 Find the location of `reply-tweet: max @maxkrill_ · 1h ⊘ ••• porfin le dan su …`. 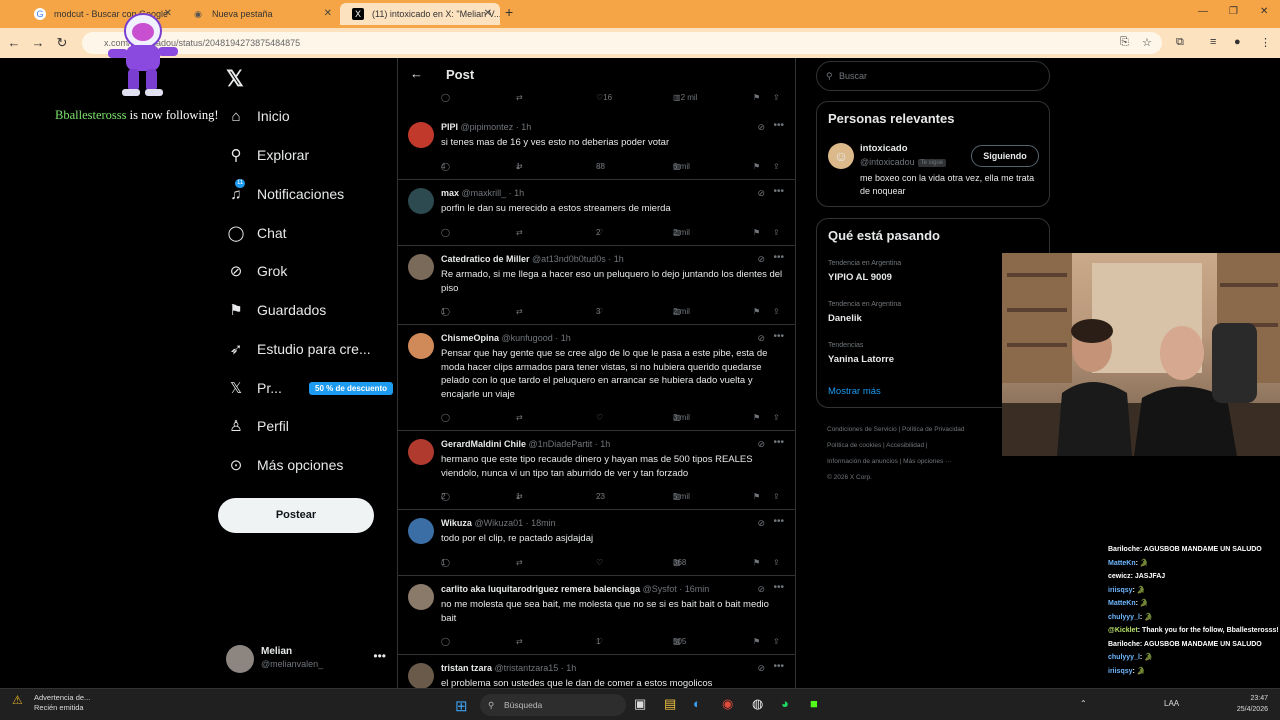

reply-tweet: max @maxkrill_ · 1h ⊘ ••• porfin le dan su … is located at coordinates (596, 213).